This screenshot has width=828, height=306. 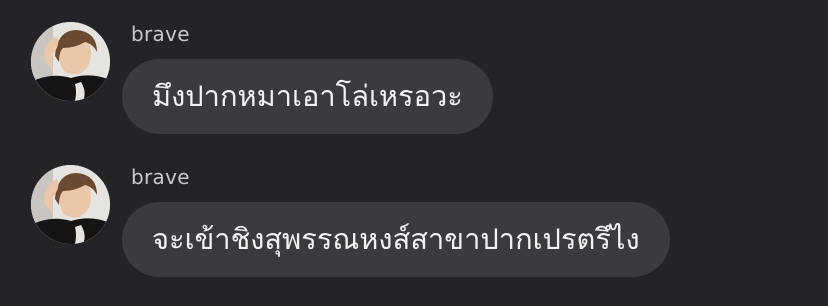 What do you see at coordinates (307, 96) in the screenshot?
I see `message-bubble: มึงปากหมาเอาโล่เหรอวะ` at bounding box center [307, 96].